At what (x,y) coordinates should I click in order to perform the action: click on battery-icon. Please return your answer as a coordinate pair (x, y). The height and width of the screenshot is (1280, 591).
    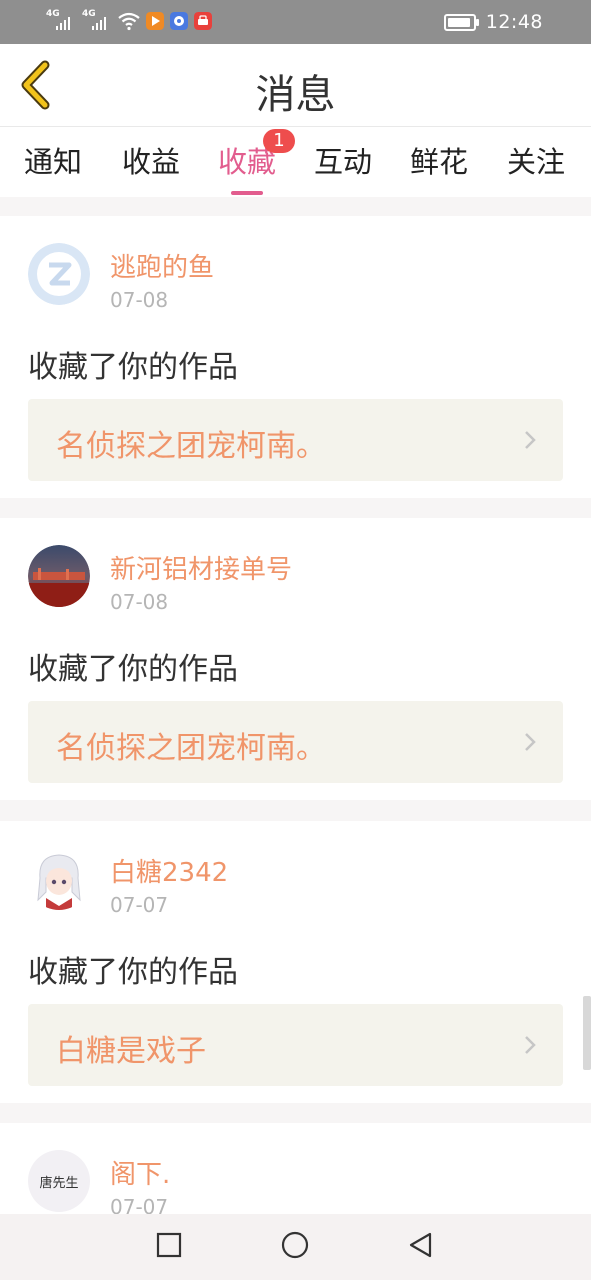
    Looking at the image, I should click on (461, 22).